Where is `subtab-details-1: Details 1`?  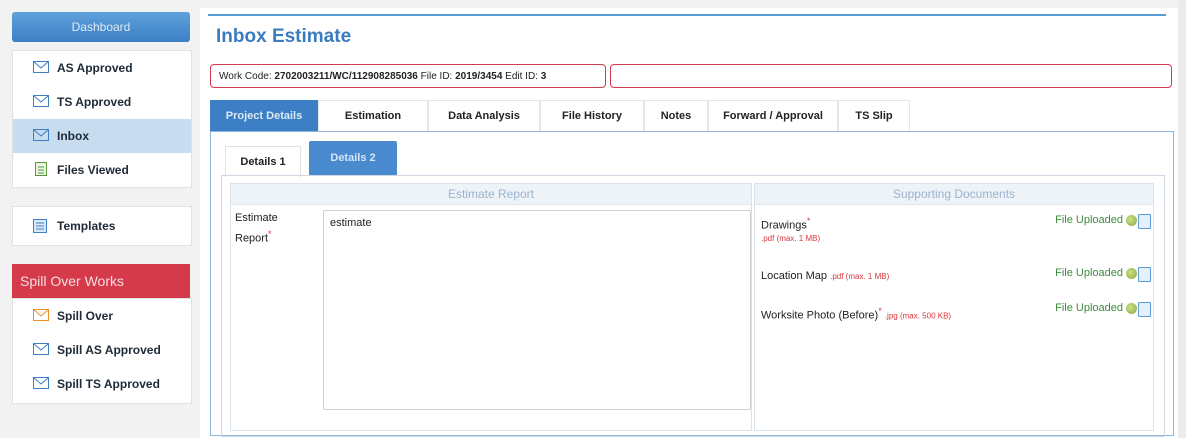
subtab-details-1: Details 1 is located at coordinates (263, 161).